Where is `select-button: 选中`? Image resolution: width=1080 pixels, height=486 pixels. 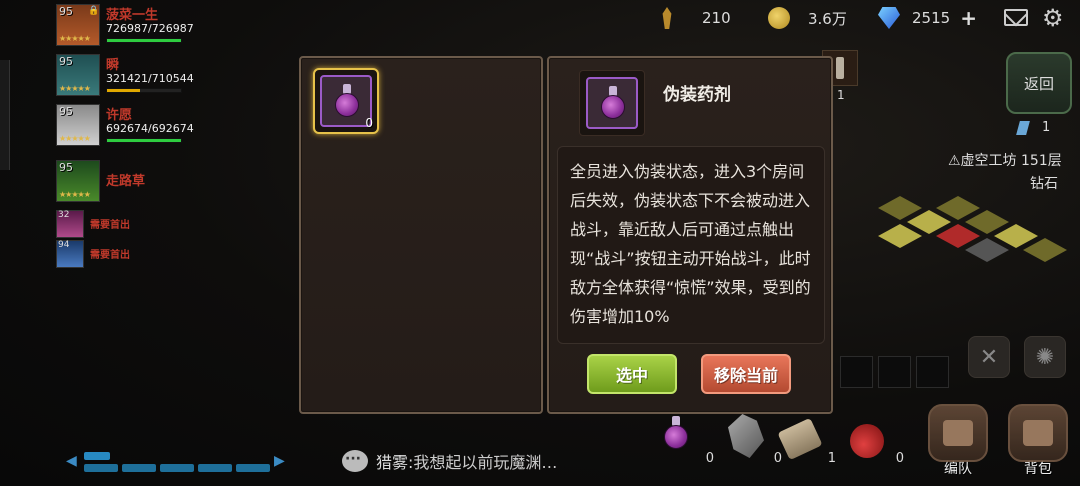 select-button: 选中 is located at coordinates (632, 374).